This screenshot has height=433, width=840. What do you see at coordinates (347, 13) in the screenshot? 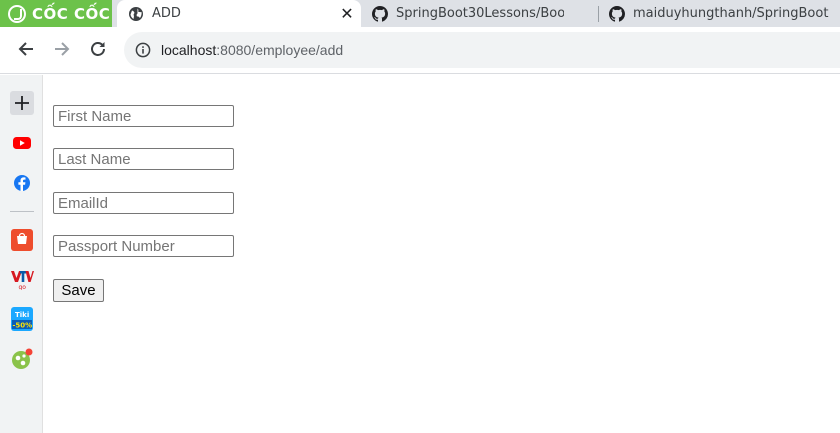
I see `tab-close-icon: ✕` at bounding box center [347, 13].